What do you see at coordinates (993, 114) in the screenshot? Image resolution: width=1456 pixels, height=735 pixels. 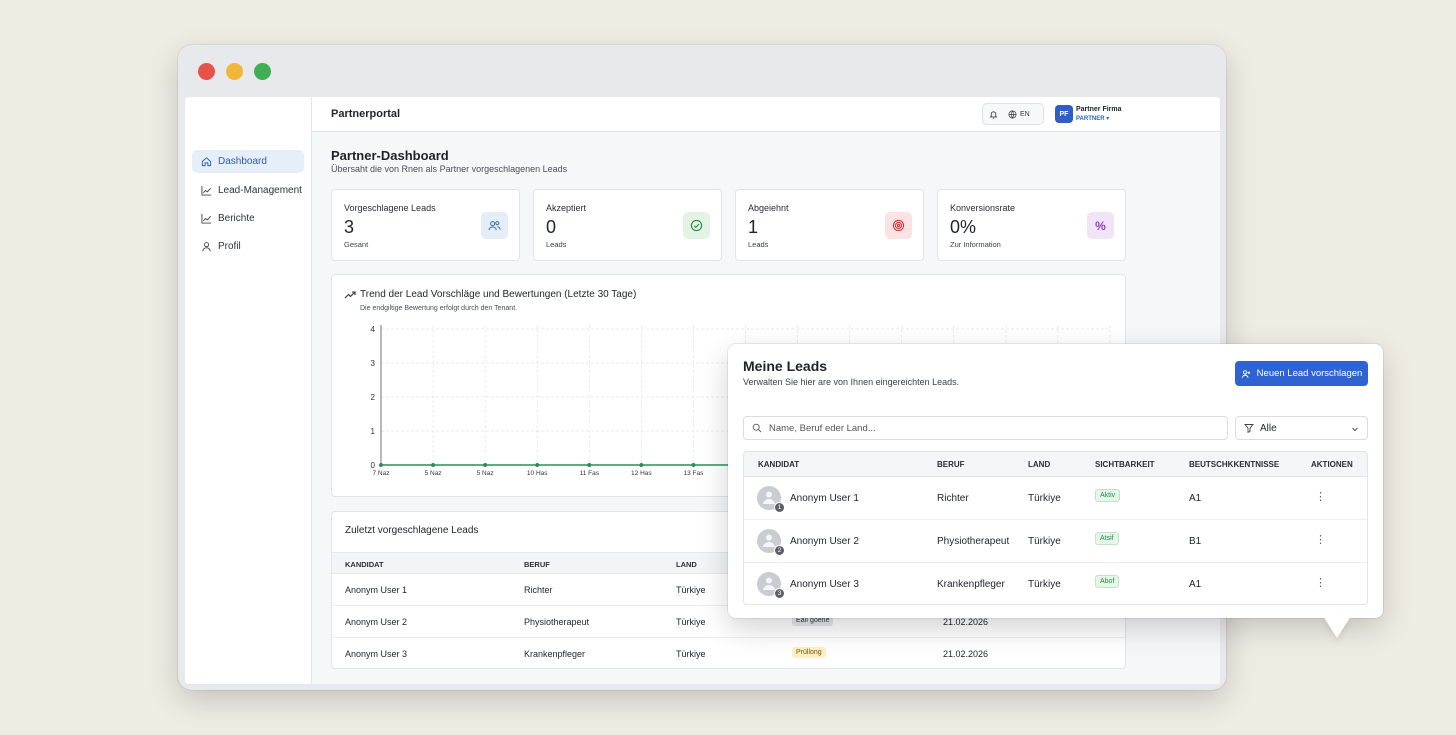 I see `bell-icon` at bounding box center [993, 114].